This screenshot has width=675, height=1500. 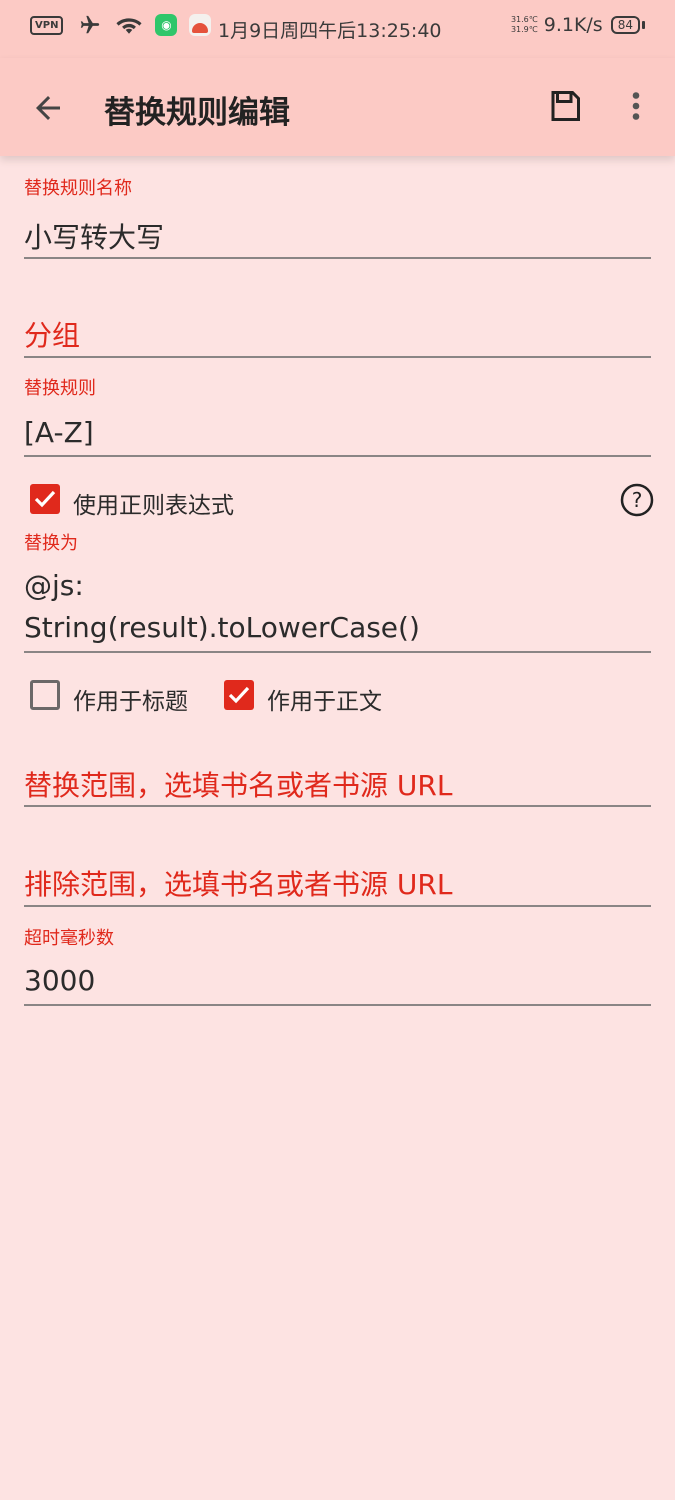 What do you see at coordinates (524, 19) in the screenshot?
I see `temp-1: 31.6℃` at bounding box center [524, 19].